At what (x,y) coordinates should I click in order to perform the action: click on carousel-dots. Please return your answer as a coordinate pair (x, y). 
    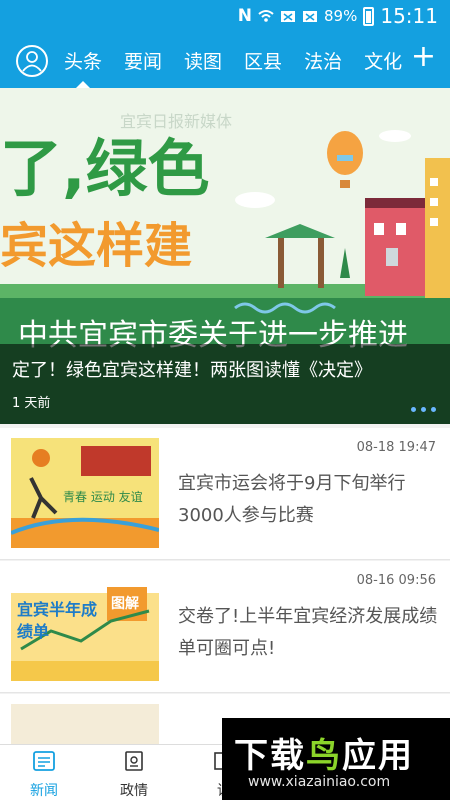
    Looking at the image, I should click on (423, 409).